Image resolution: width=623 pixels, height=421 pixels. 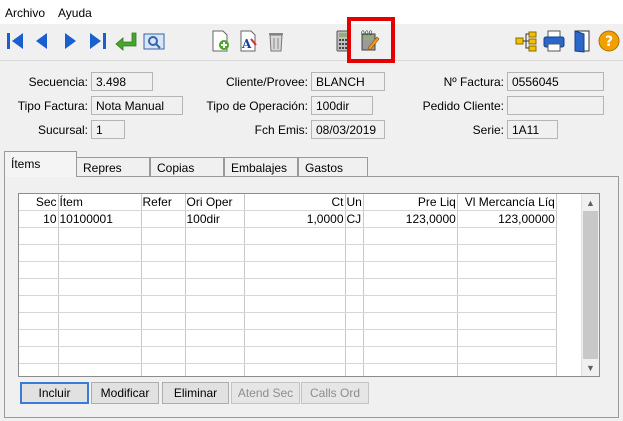 I want to click on cell-pre-liq: 123,0000, so click(x=410, y=219).